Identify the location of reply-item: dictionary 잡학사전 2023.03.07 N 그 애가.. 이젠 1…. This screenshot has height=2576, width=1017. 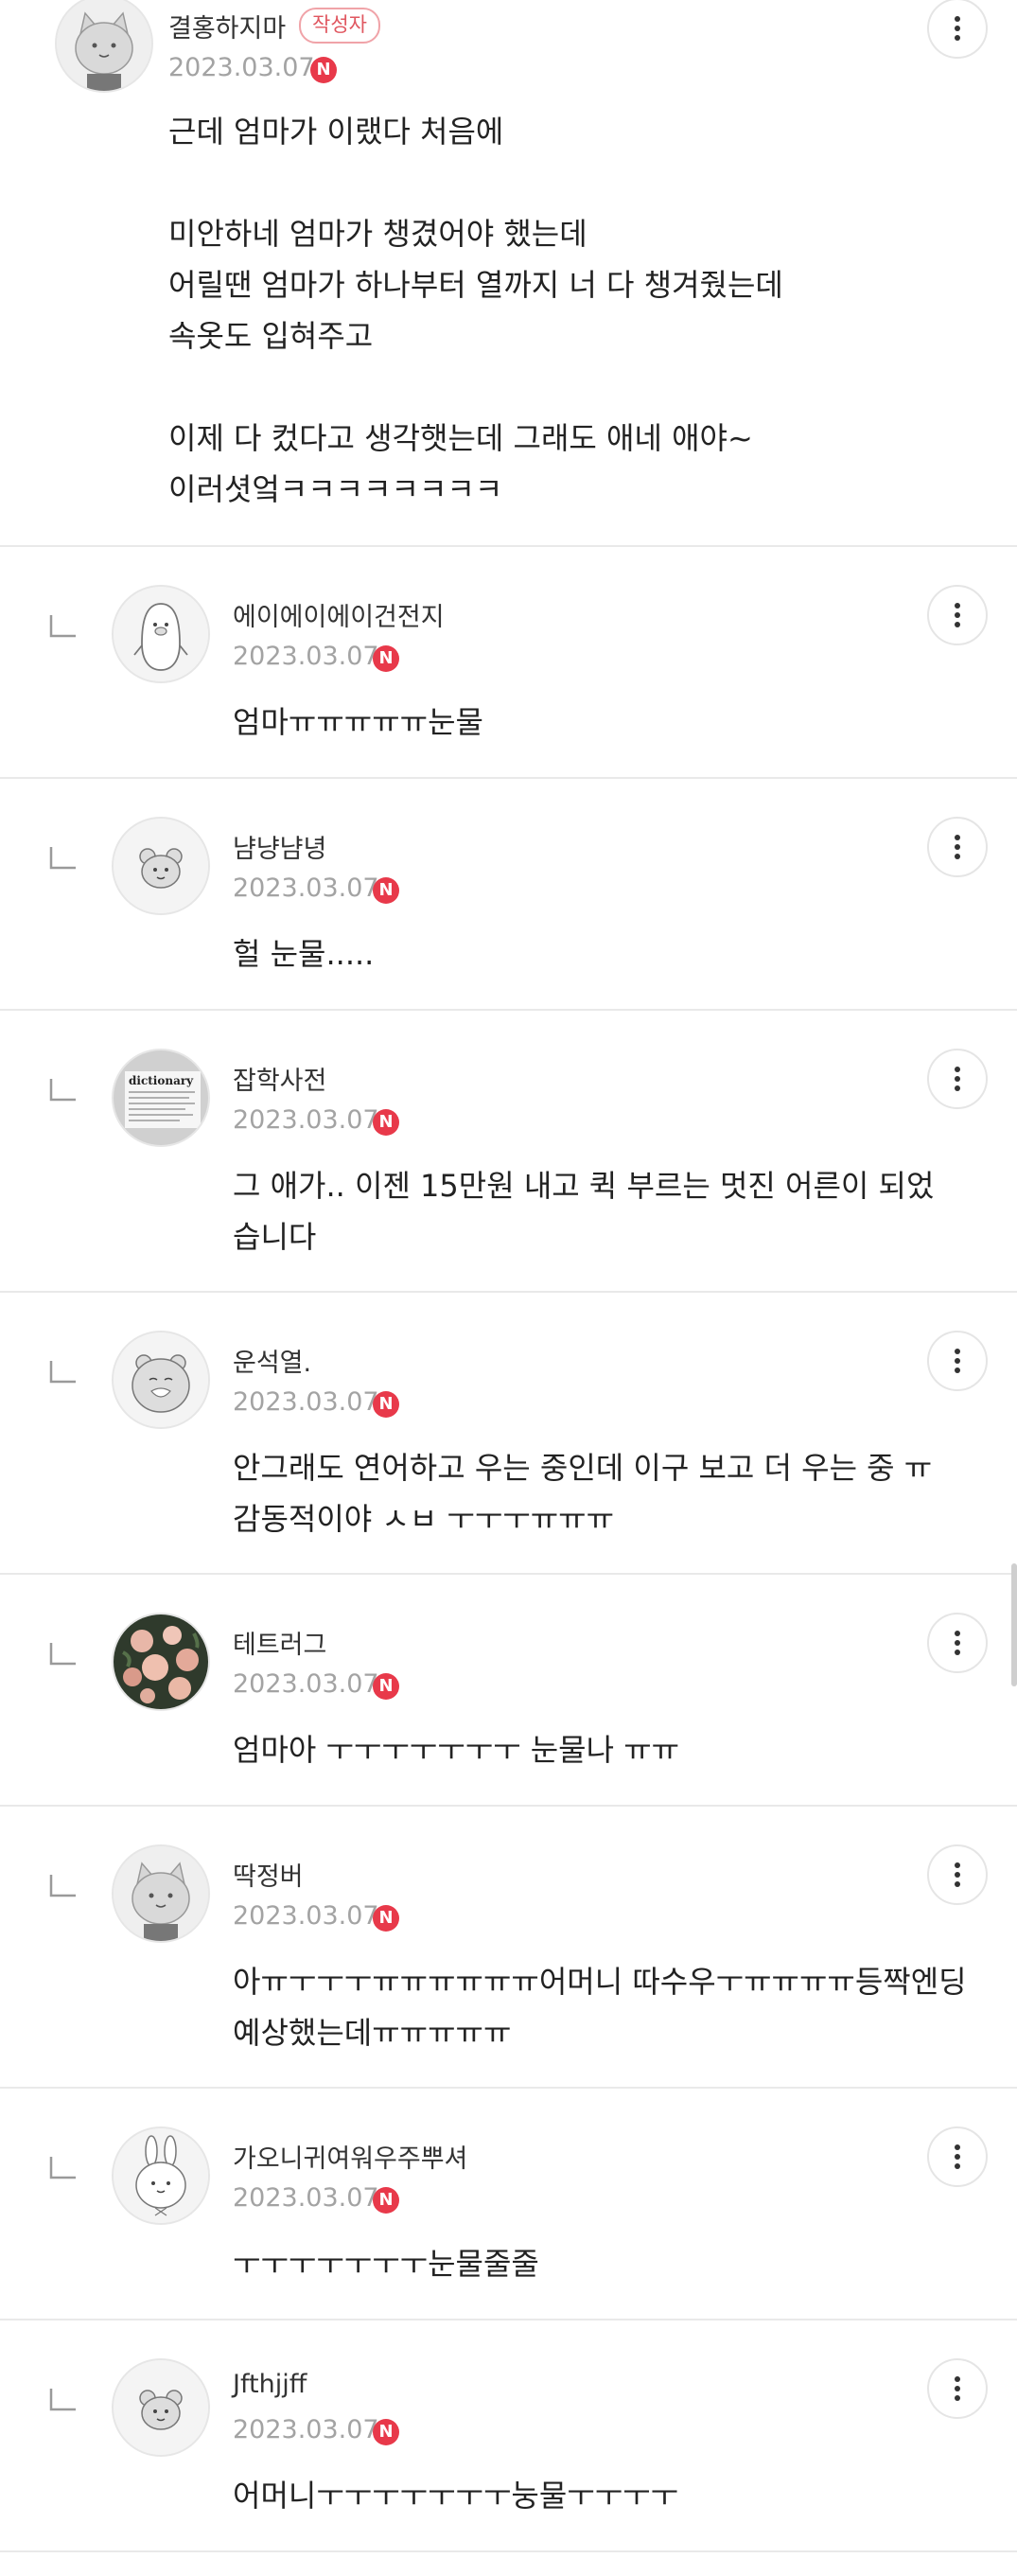
(508, 1152).